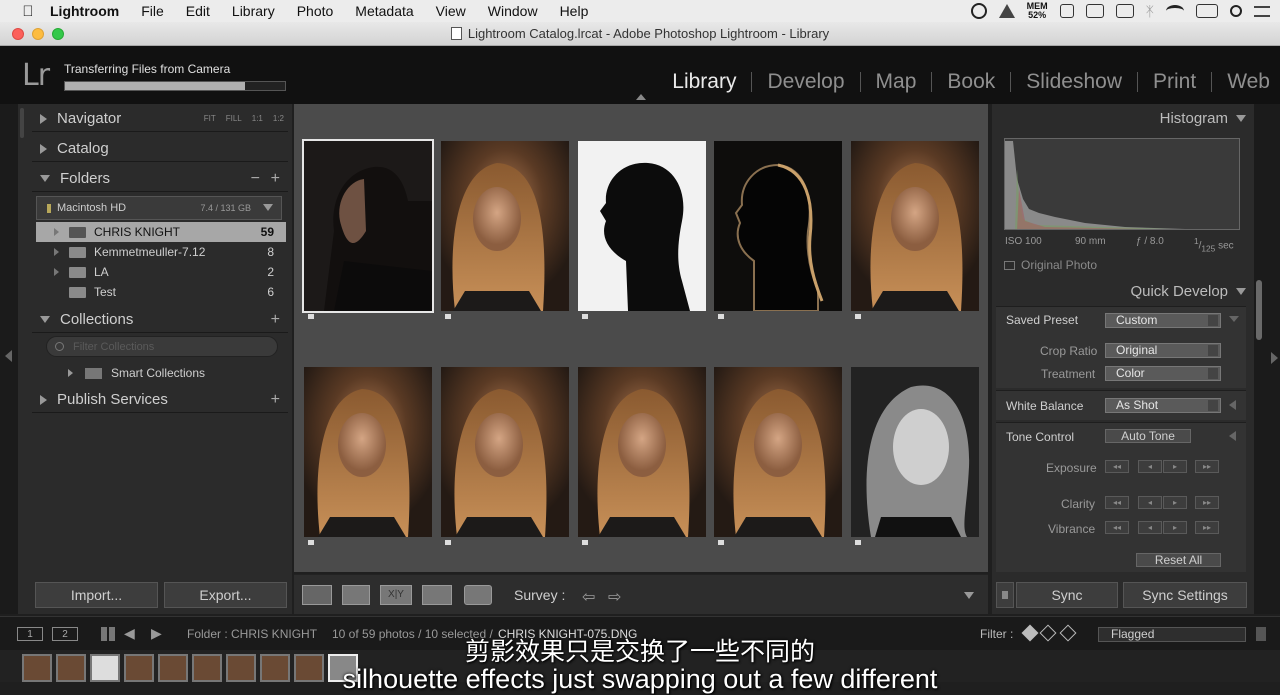 The height and width of the screenshot is (695, 1280). Describe the element at coordinates (56, 272) in the screenshot. I see `expand-icon` at that location.